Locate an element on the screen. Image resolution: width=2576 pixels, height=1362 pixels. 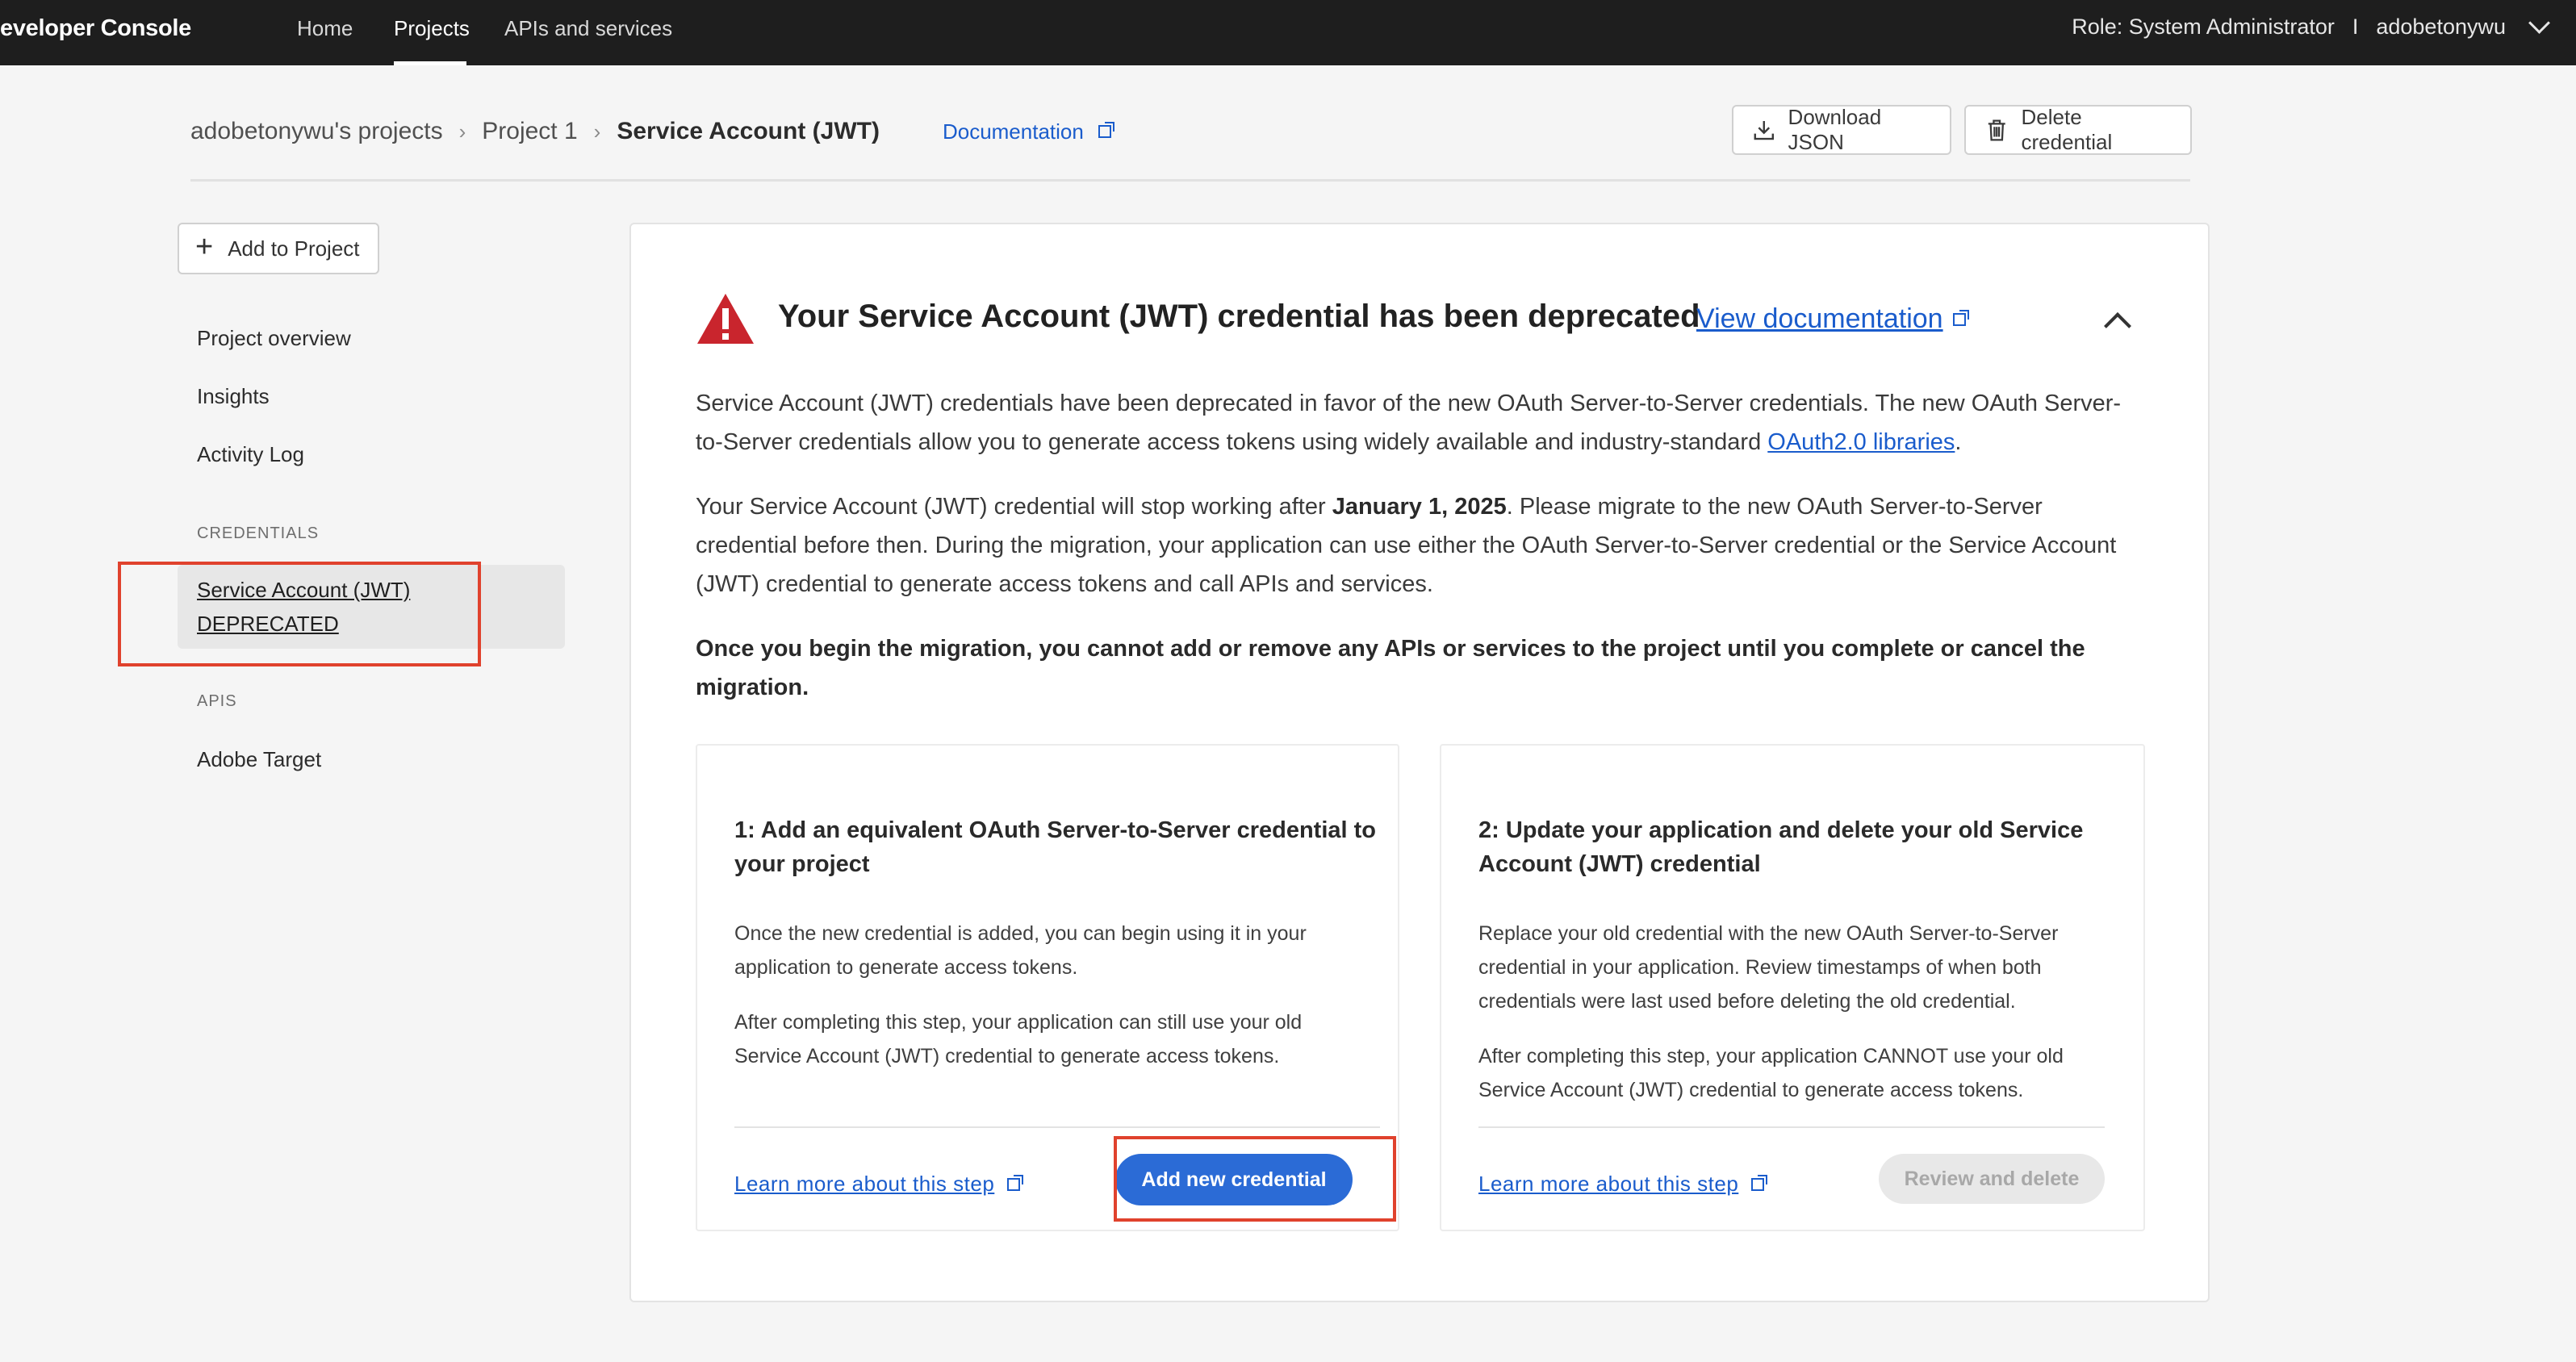
role-label: Role: System Administrator is located at coordinates (2203, 27).